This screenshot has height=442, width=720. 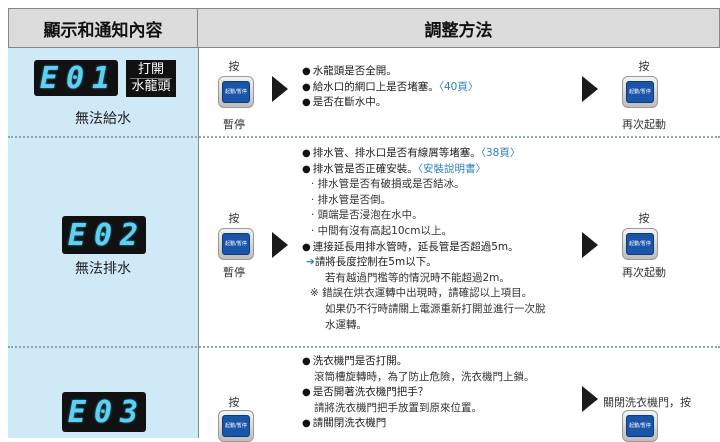 What do you see at coordinates (103, 269) in the screenshot?
I see `error-name: 無法排水` at bounding box center [103, 269].